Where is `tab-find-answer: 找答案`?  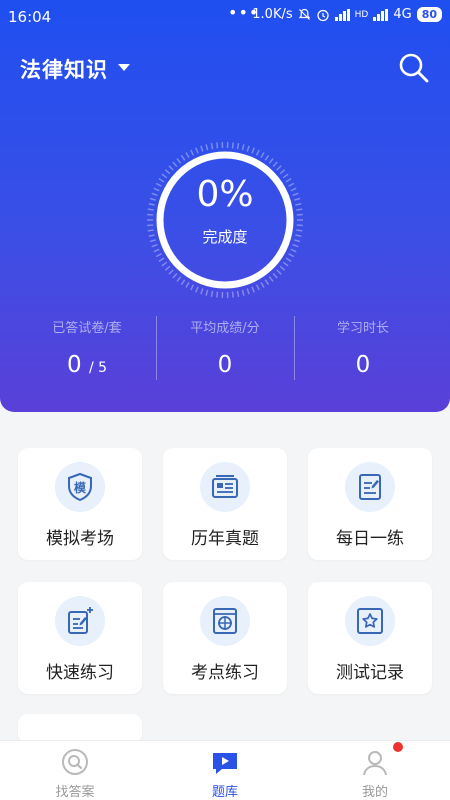
tab-find-answer: 找答案 is located at coordinates (75, 770).